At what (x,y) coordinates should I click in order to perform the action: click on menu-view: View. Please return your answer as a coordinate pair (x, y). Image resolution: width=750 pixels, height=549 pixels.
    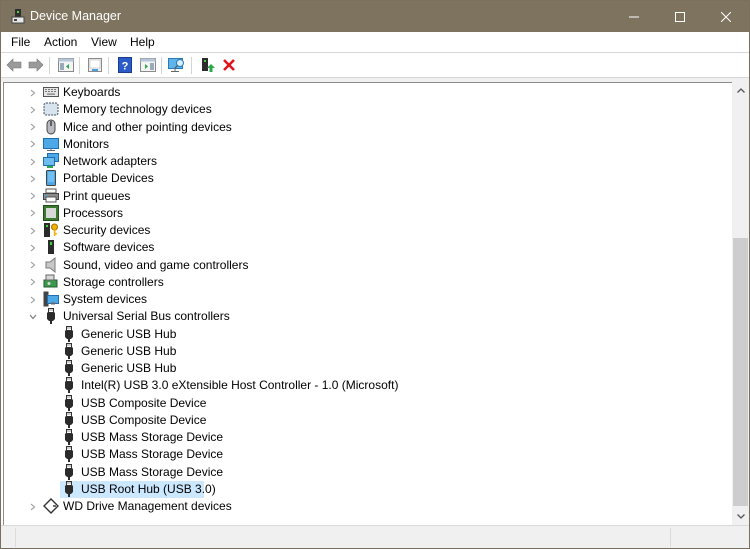
    Looking at the image, I should click on (104, 42).